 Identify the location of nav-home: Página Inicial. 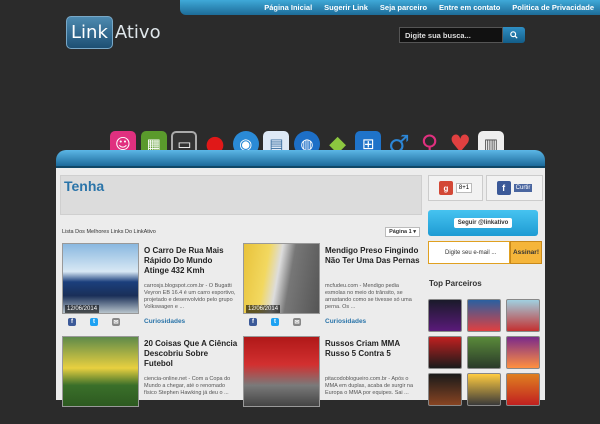
(288, 7).